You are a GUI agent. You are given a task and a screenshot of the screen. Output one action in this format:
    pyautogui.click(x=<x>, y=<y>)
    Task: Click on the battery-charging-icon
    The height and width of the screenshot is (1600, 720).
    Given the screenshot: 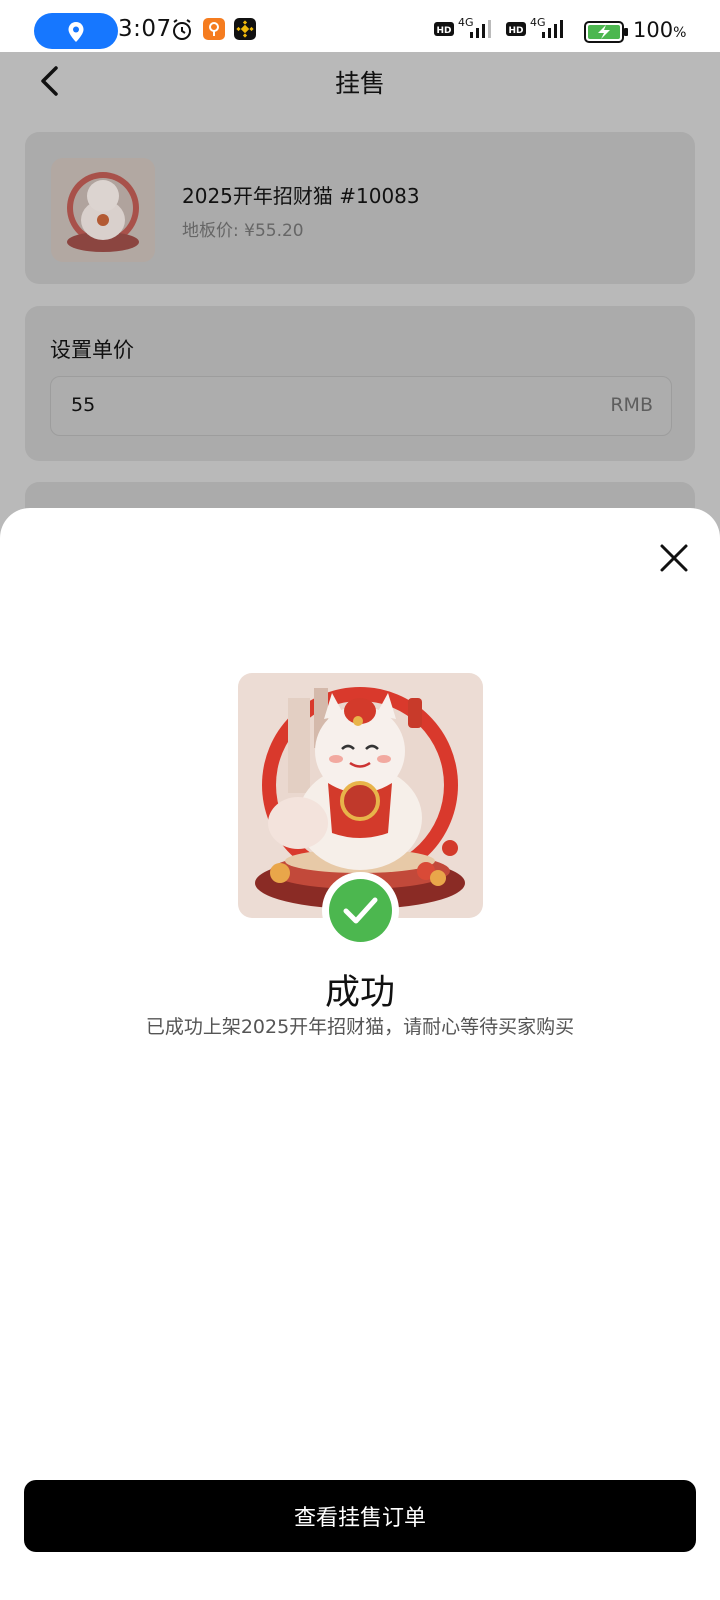 What is the action you would take?
    pyautogui.click(x=606, y=32)
    